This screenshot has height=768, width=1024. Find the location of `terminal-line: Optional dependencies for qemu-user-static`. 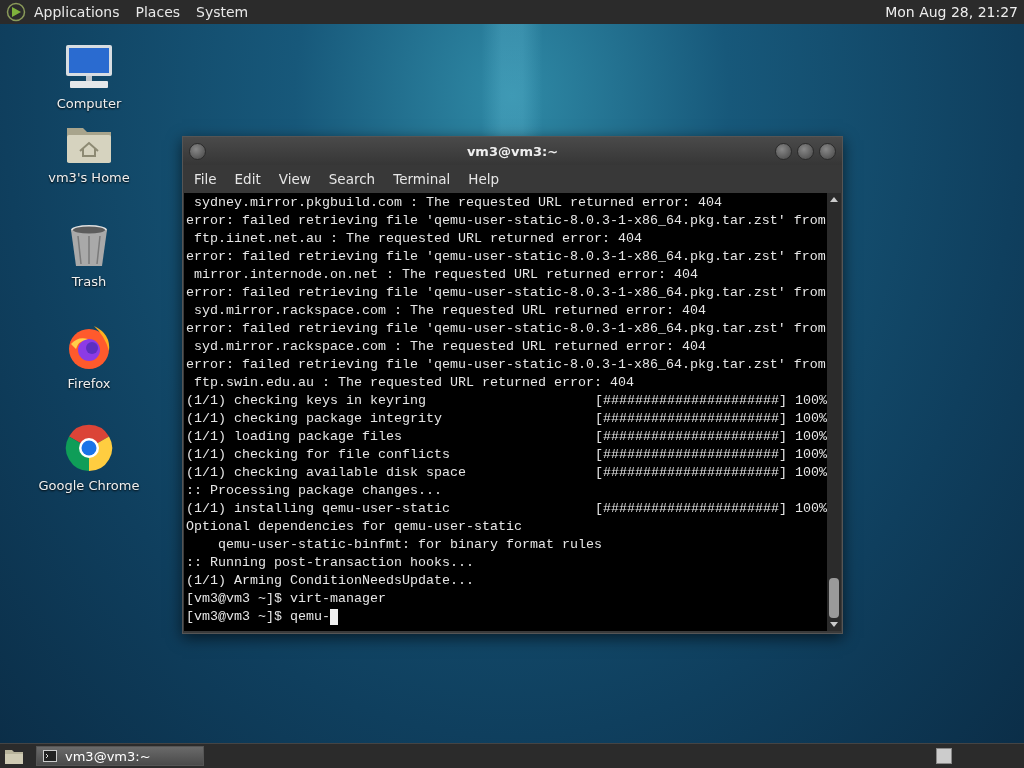

terminal-line: Optional dependencies for qemu-user-static is located at coordinates (354, 527).